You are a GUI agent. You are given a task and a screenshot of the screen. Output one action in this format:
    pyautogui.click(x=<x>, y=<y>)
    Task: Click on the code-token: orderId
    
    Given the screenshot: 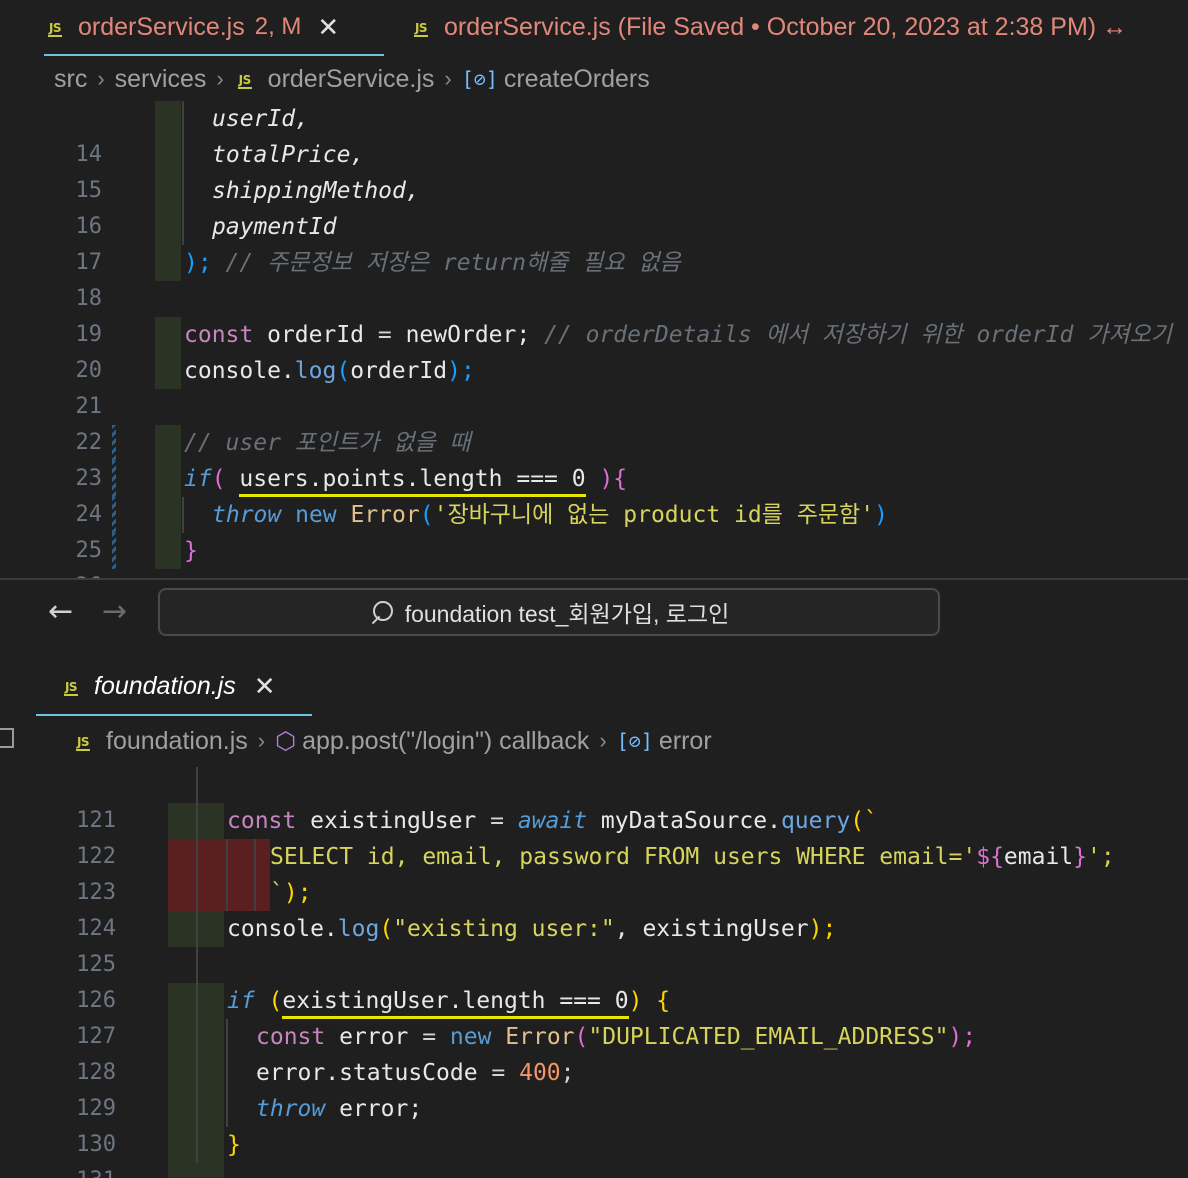 What is the action you would take?
    pyautogui.click(x=315, y=335)
    